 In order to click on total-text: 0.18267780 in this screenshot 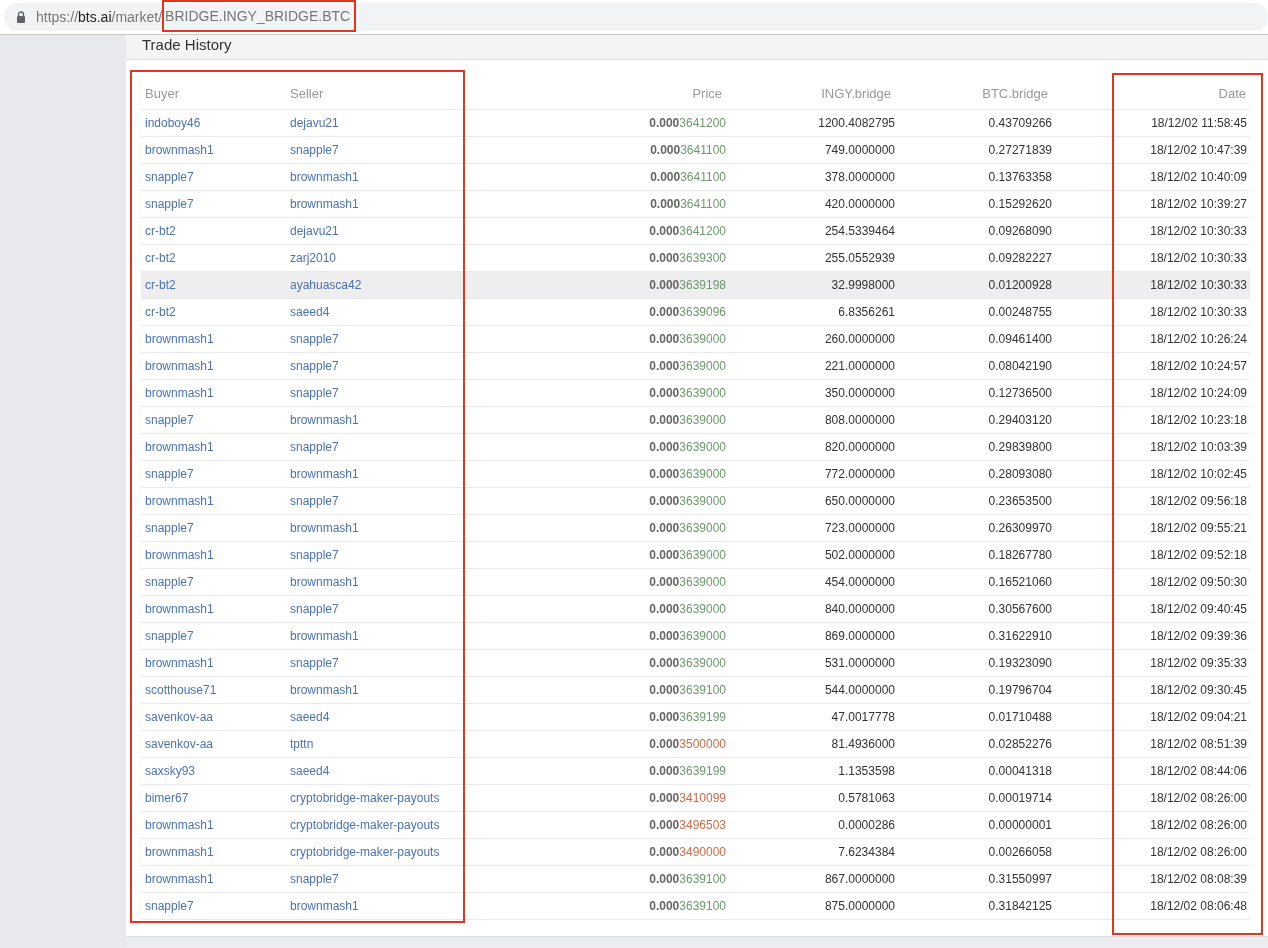, I will do `click(1020, 555)`.